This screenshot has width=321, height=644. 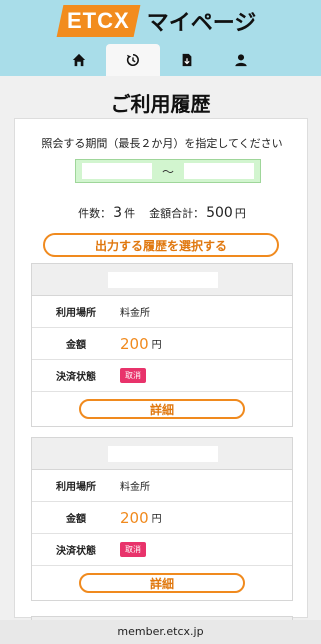 I want to click on tab-documents, so click(x=187, y=60).